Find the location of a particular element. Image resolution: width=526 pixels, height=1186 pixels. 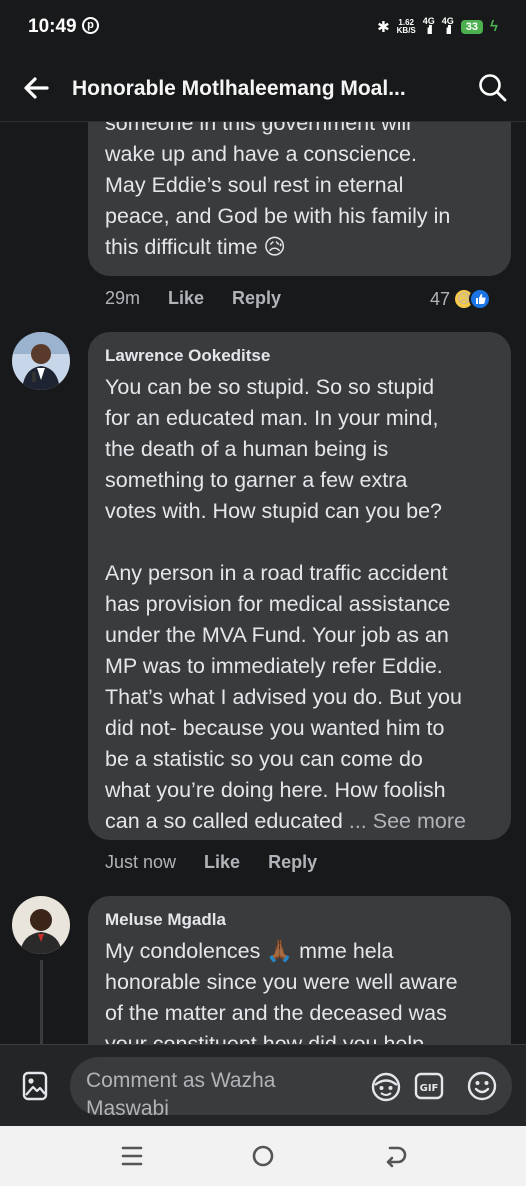

comment-author: Lawrence Ookeditse is located at coordinates (300, 356).